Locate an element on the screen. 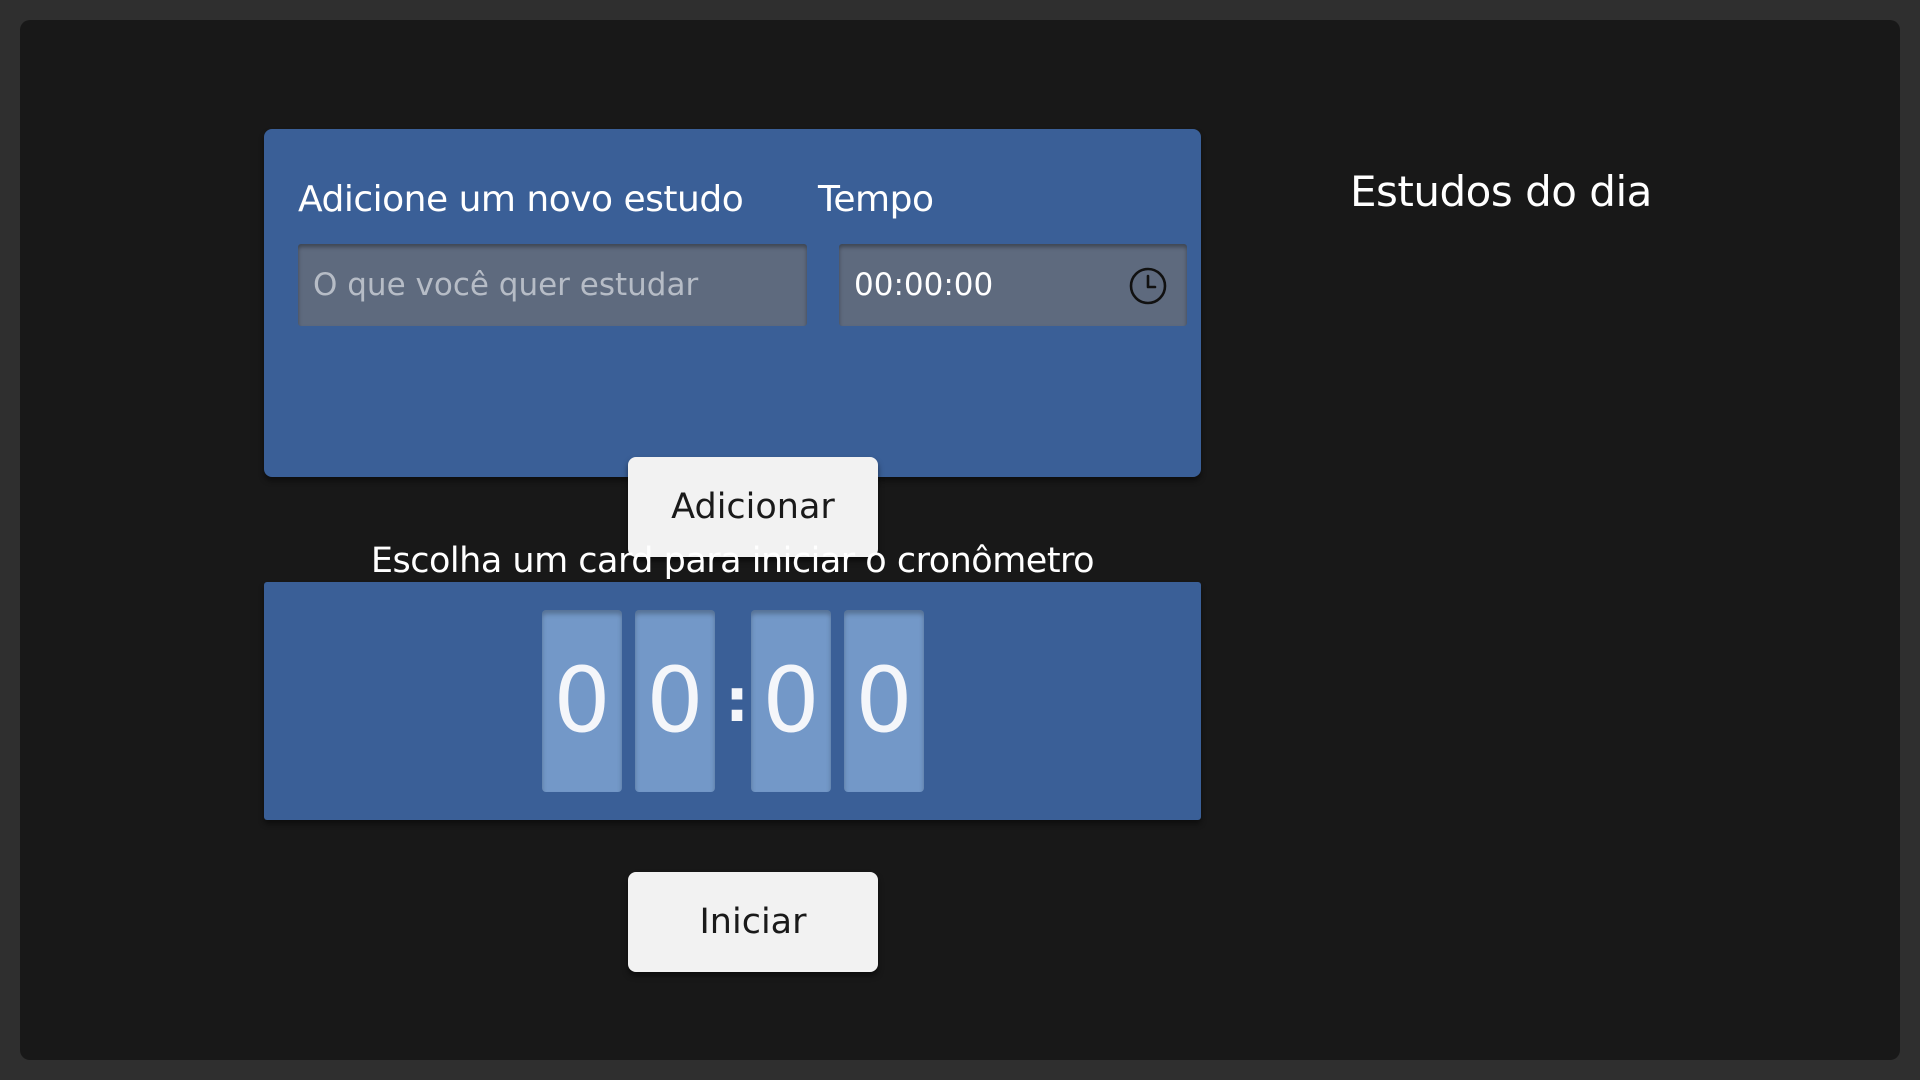 The width and height of the screenshot is (1920, 1080). daily-studies-title: Estudos do dia is located at coordinates (1501, 191).